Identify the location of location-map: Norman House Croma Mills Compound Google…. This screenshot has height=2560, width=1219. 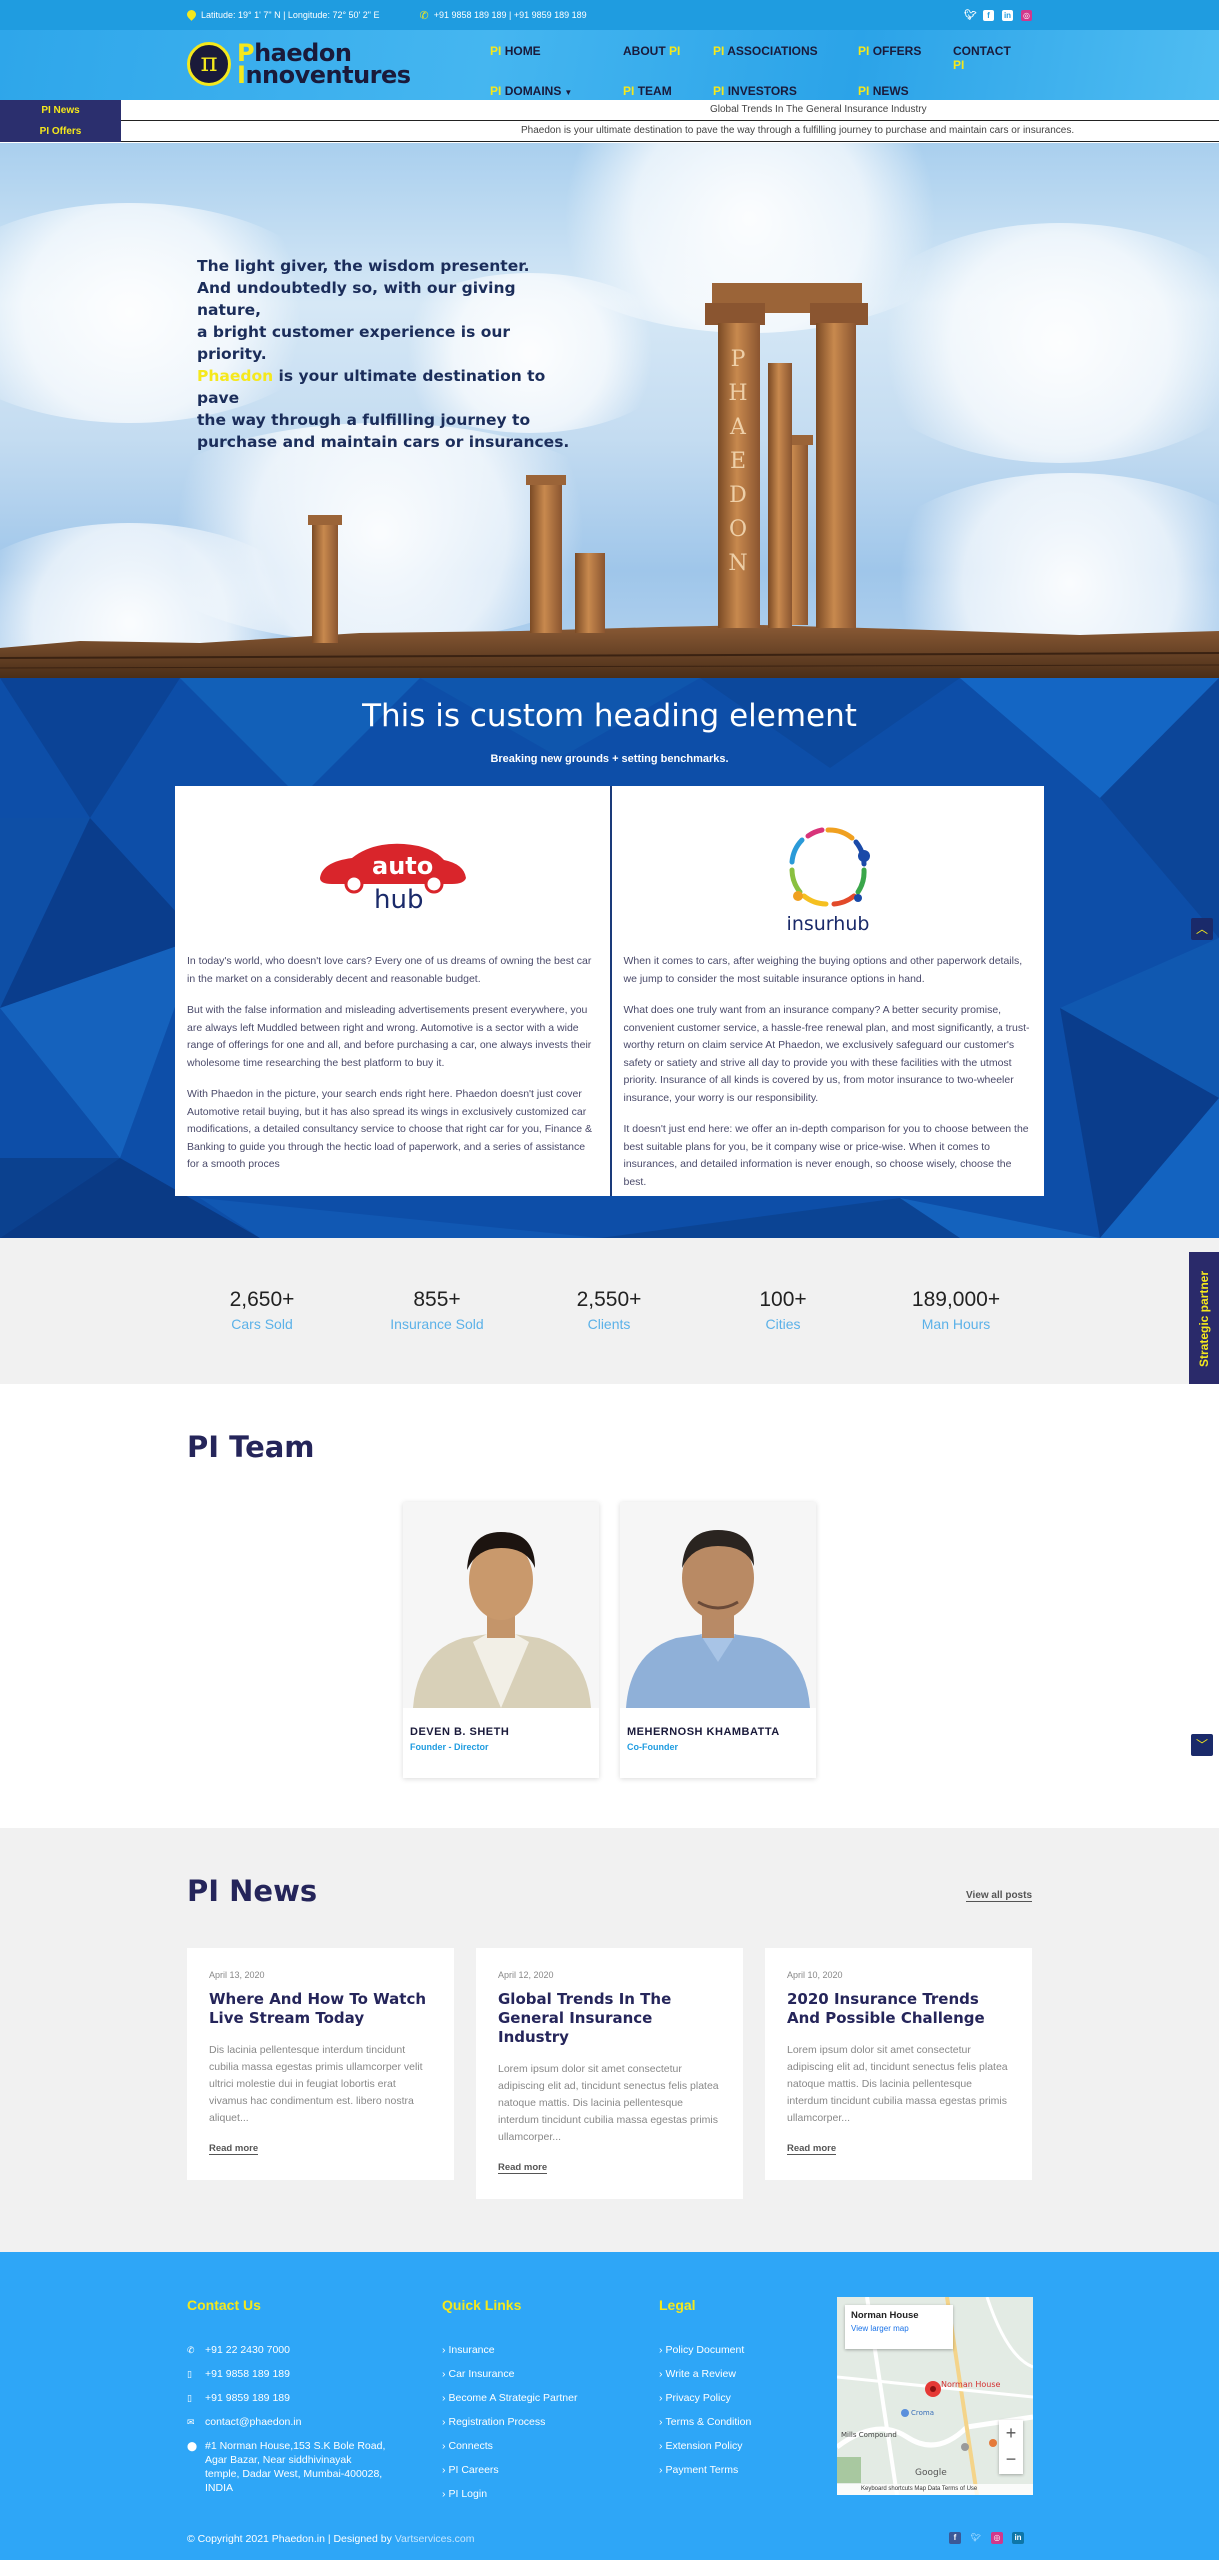
(935, 2396).